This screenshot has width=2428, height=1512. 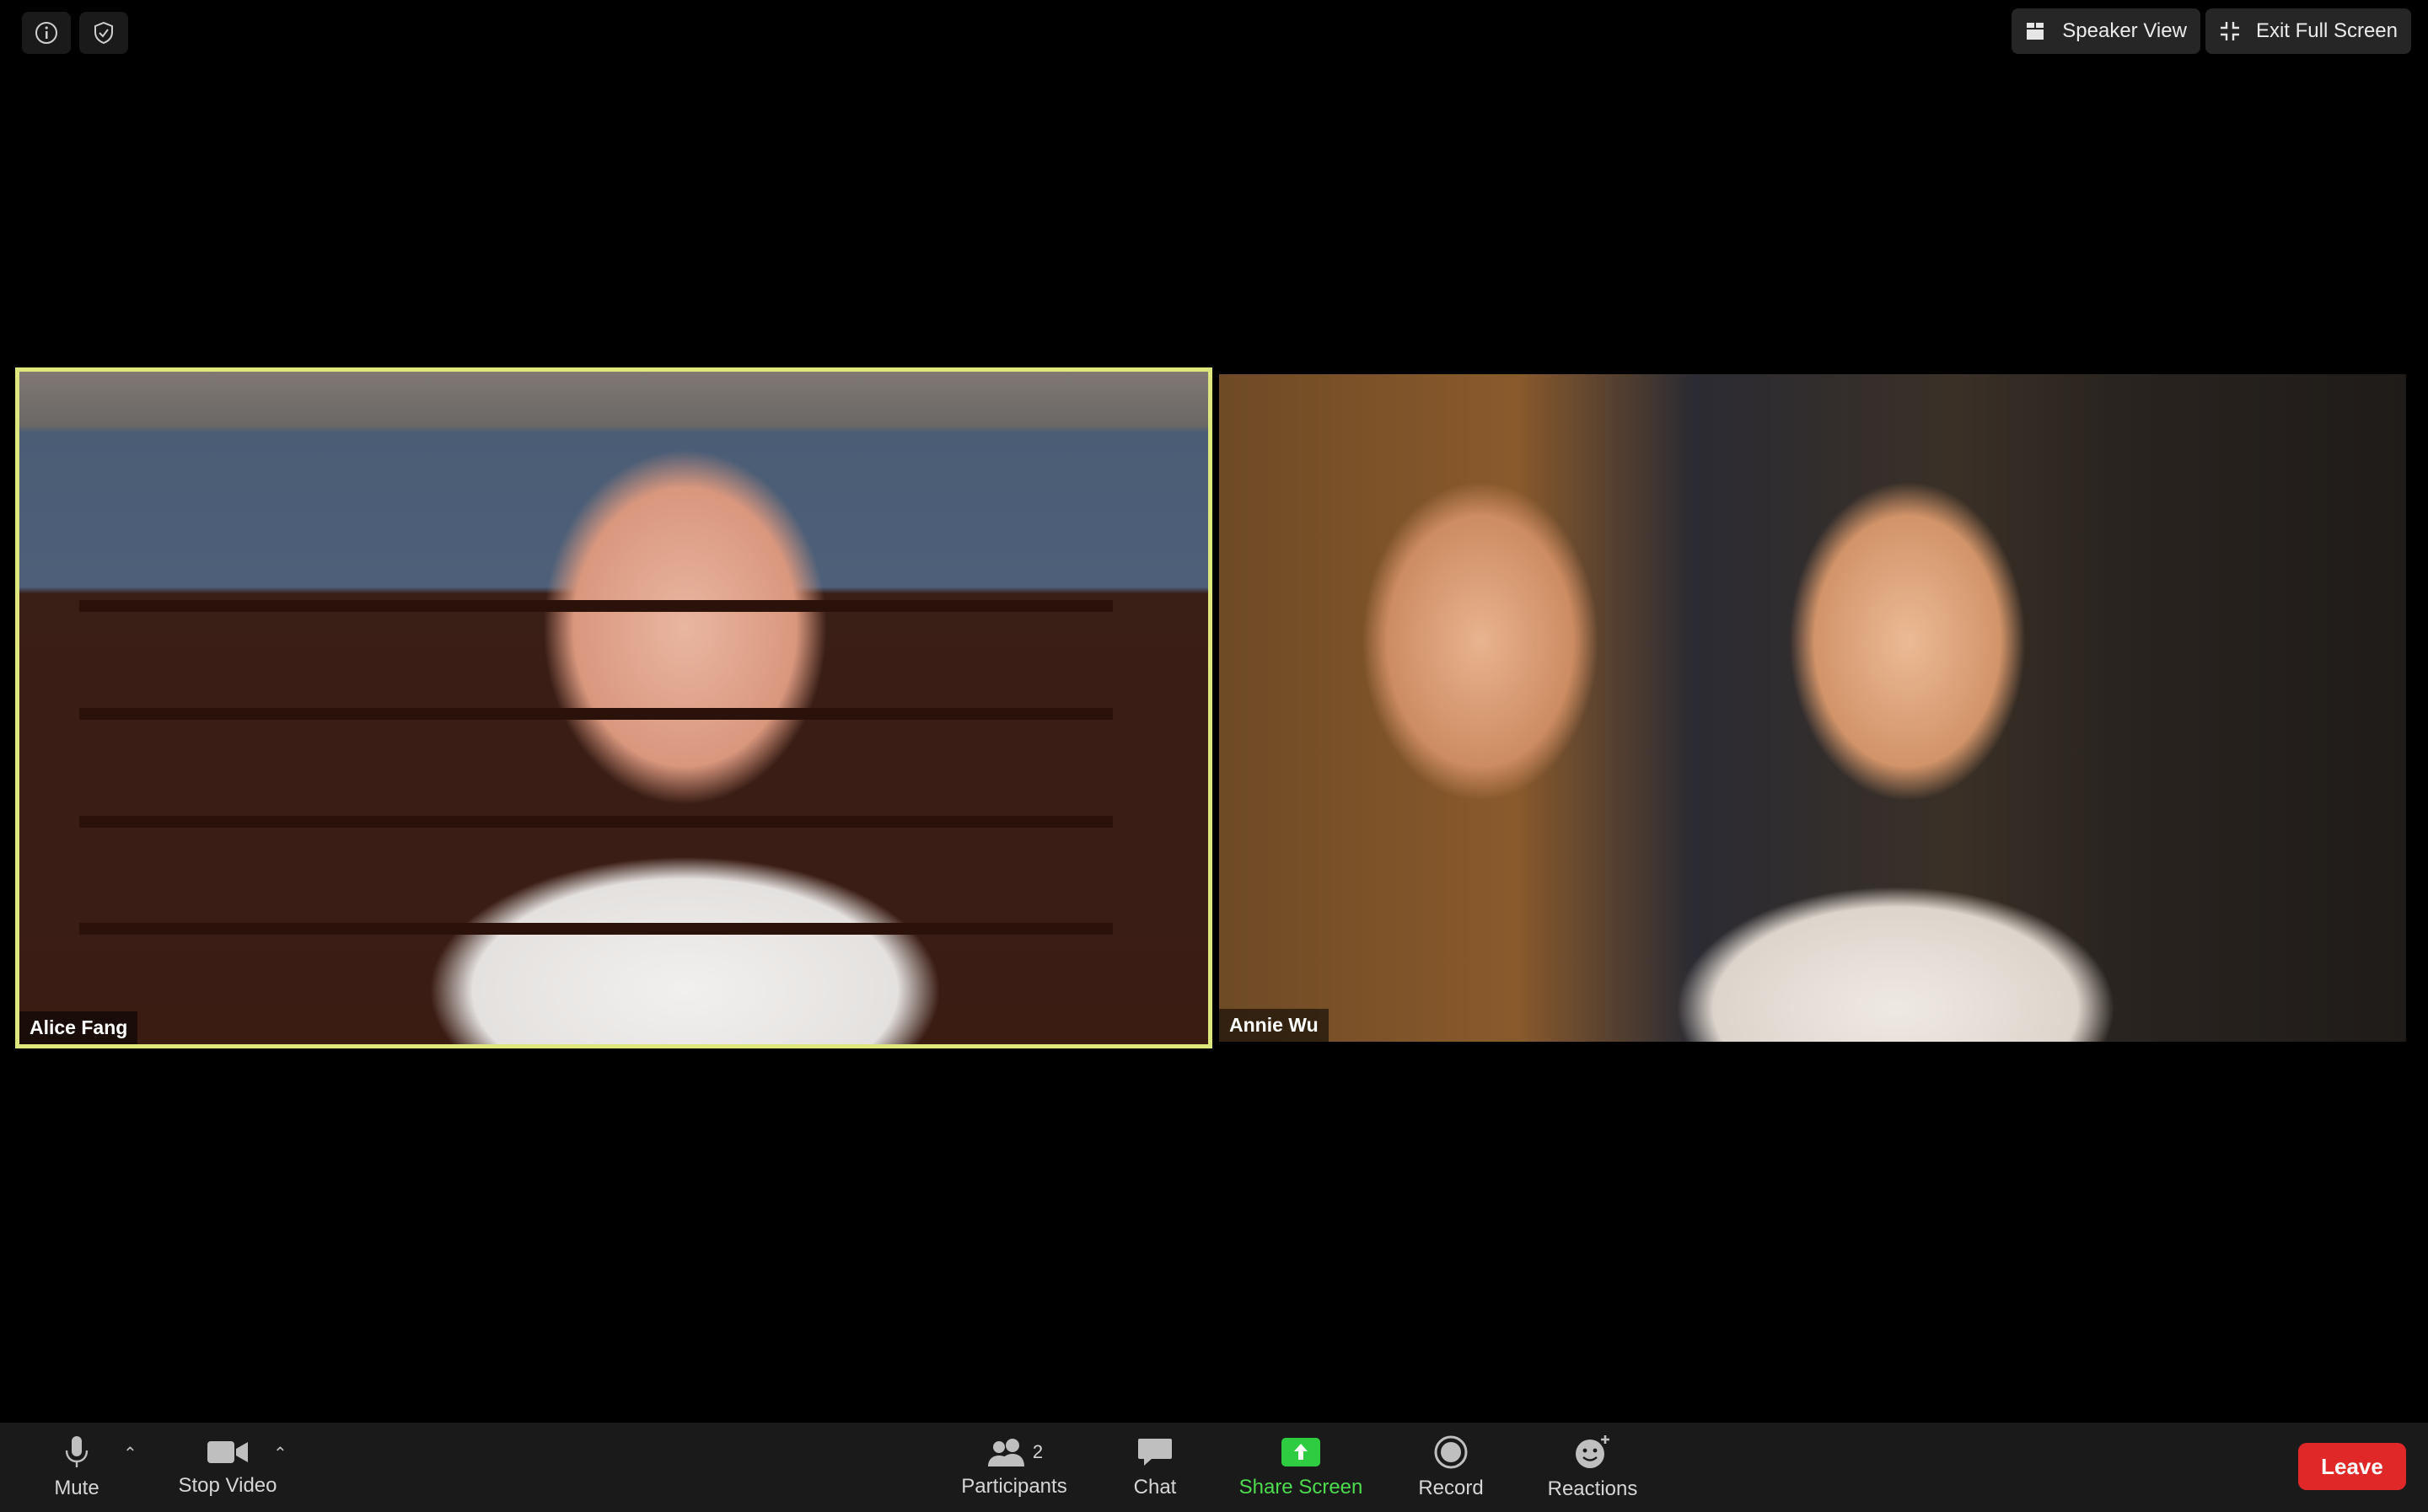 I want to click on record-label: Record, so click(x=1451, y=1488).